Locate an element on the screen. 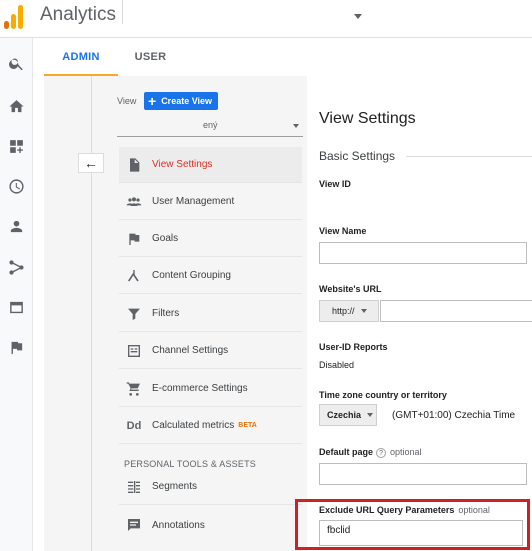 The width and height of the screenshot is (532, 551). nav-segments: Segments is located at coordinates (210, 487).